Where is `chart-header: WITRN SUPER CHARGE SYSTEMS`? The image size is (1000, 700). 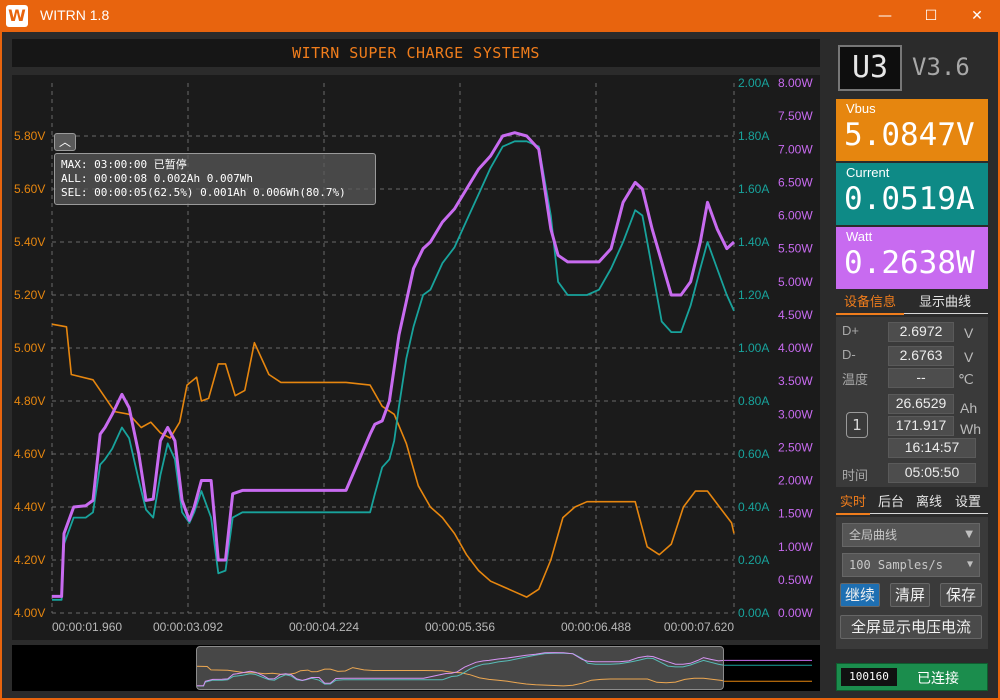 chart-header: WITRN SUPER CHARGE SYSTEMS is located at coordinates (416, 53).